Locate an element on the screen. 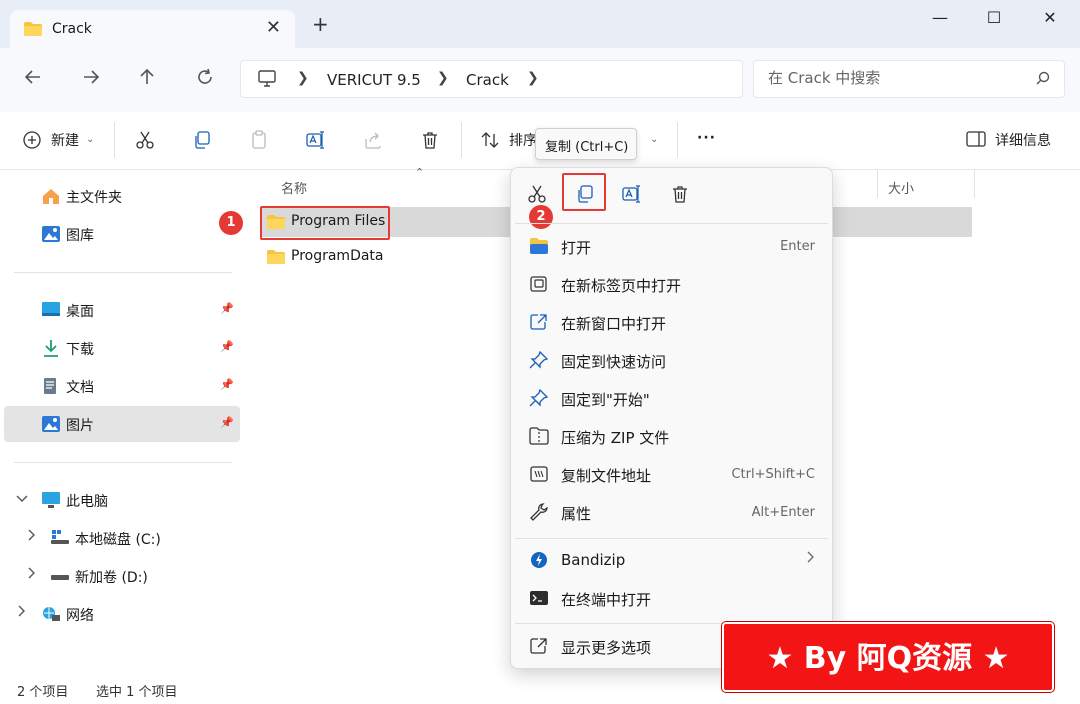 The image size is (1080, 704). sidebar-item-drive-d: 新加卷 (D:) is located at coordinates (122, 576).